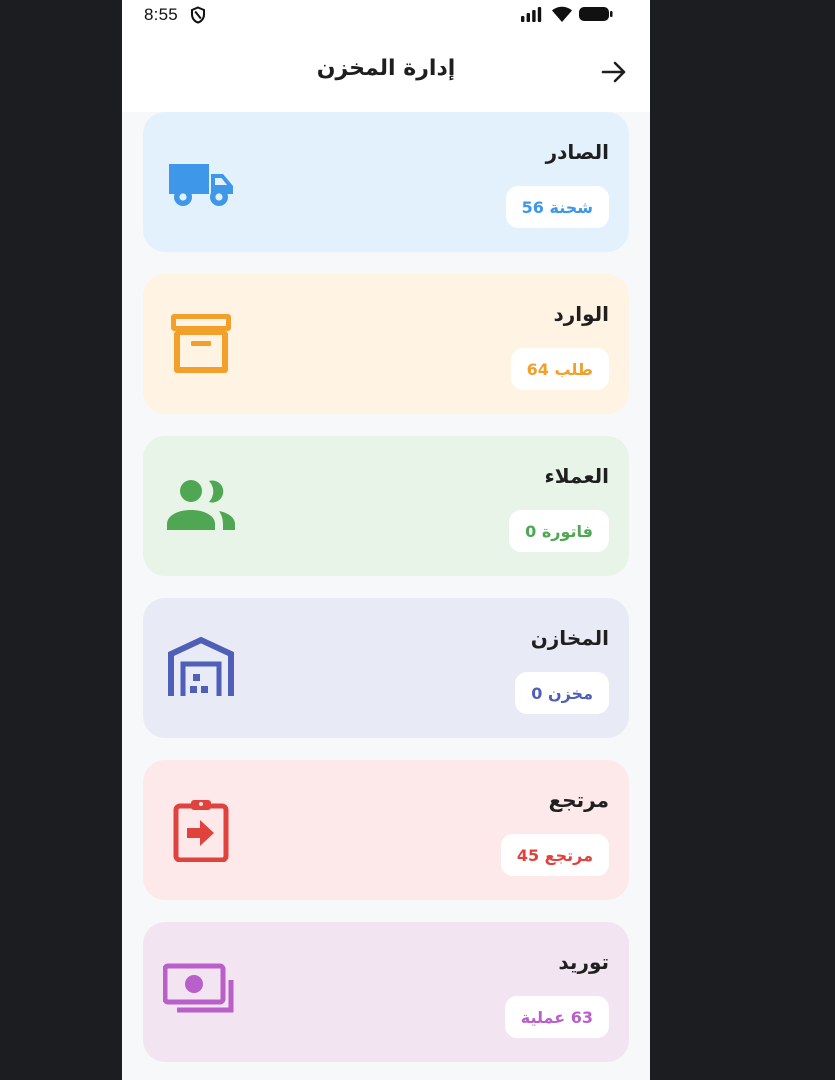  What do you see at coordinates (559, 531) in the screenshot?
I see `count-badge: فاتورة 0` at bounding box center [559, 531].